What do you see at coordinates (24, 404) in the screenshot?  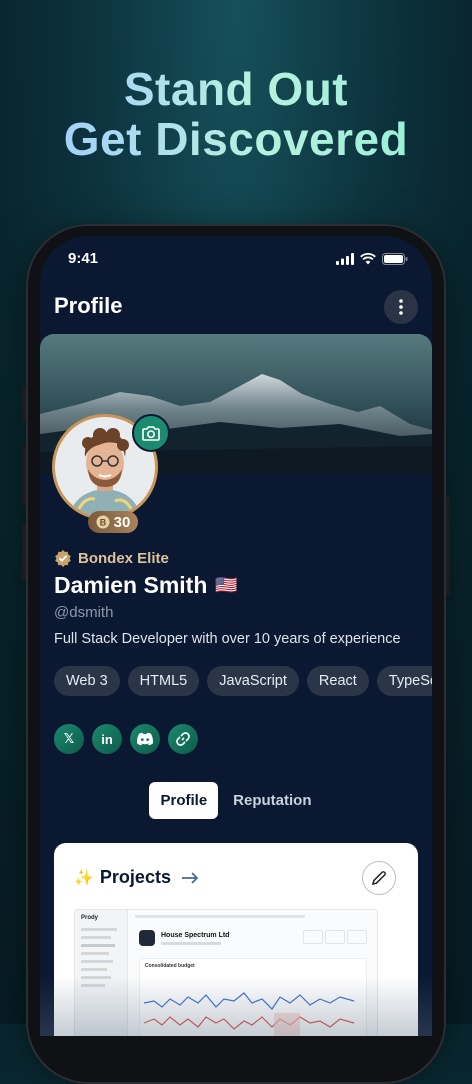 I see `phone-mute-button` at bounding box center [24, 404].